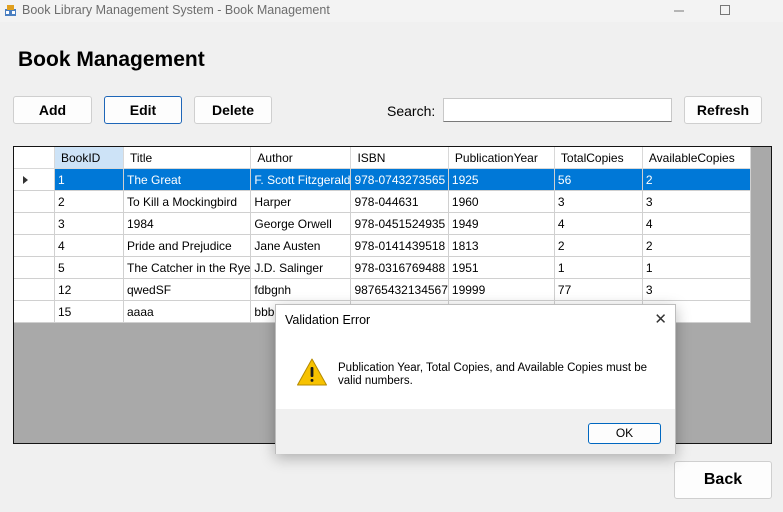 Image resolution: width=783 pixels, height=512 pixels. What do you see at coordinates (187, 289) in the screenshot?
I see `table-cell: qwedSF` at bounding box center [187, 289].